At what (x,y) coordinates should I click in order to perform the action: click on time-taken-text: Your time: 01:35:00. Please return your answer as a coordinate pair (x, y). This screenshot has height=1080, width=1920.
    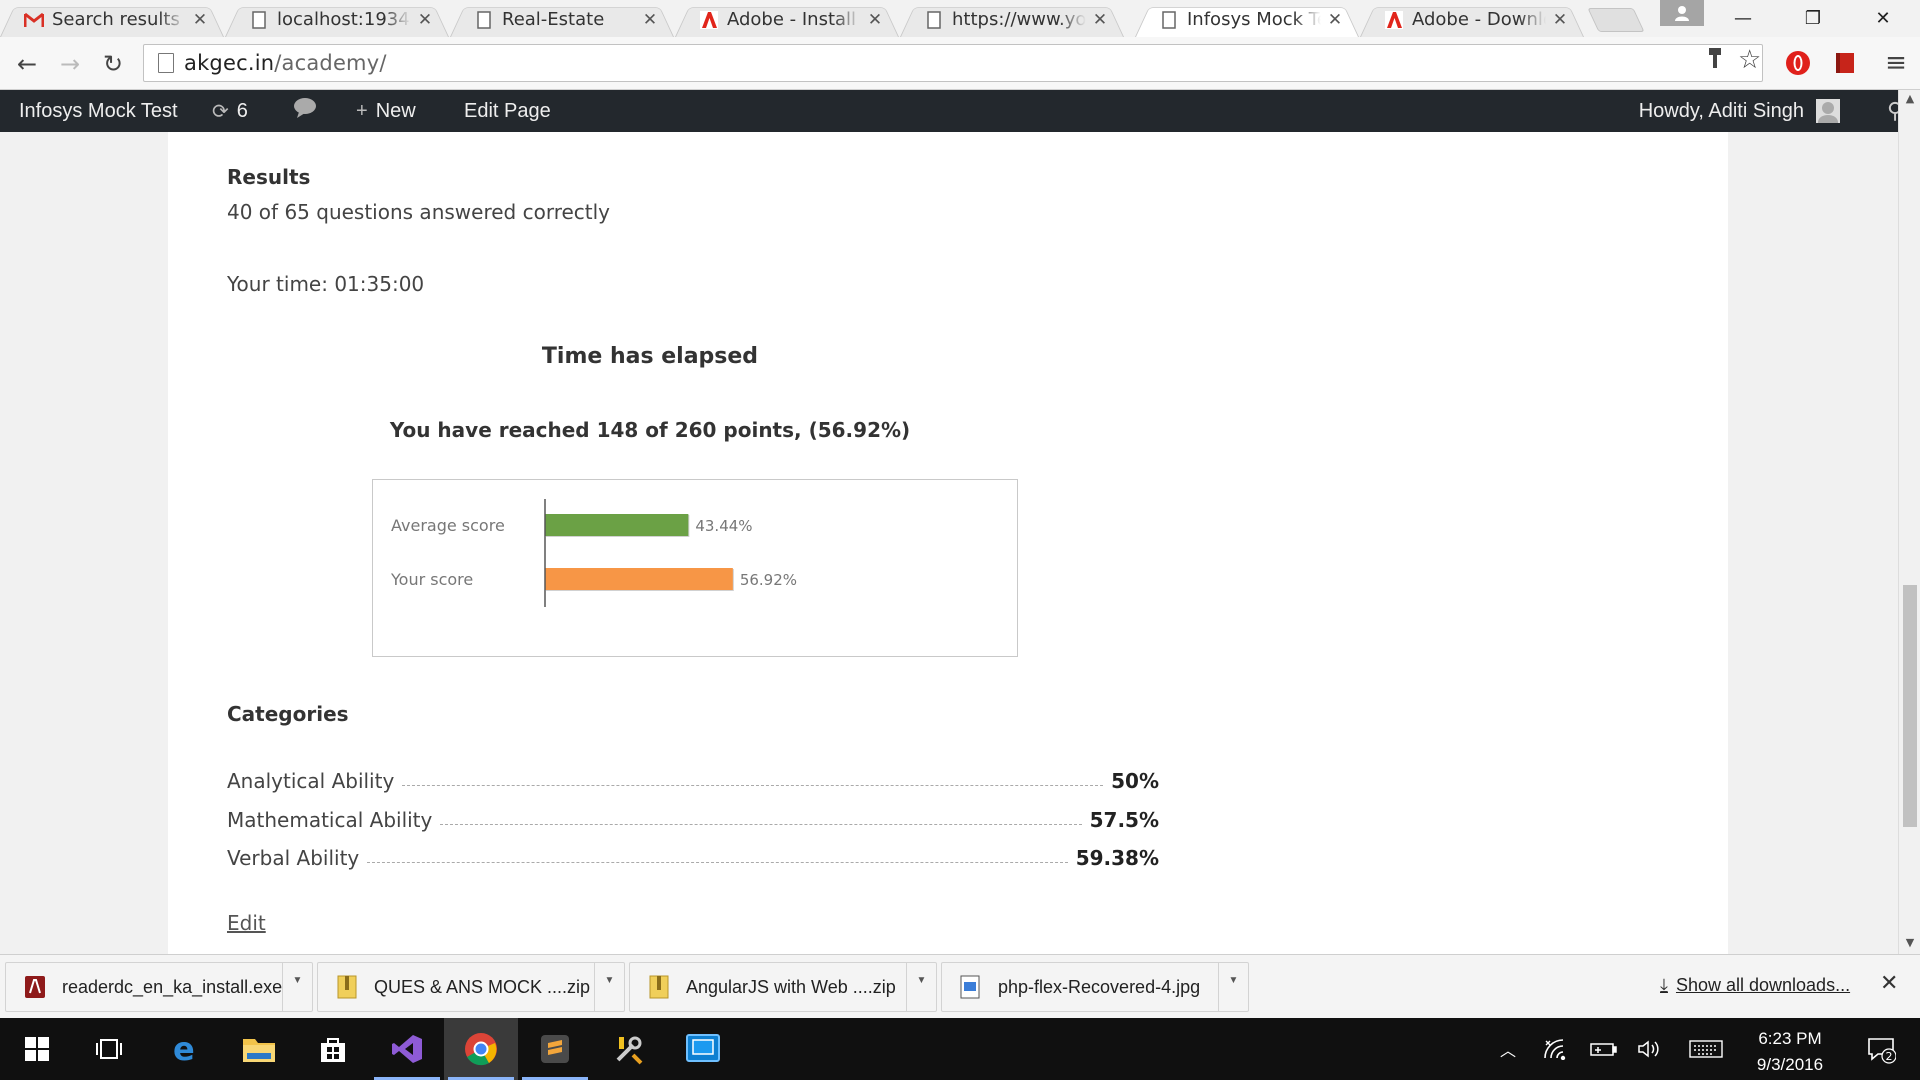
    Looking at the image, I should click on (326, 284).